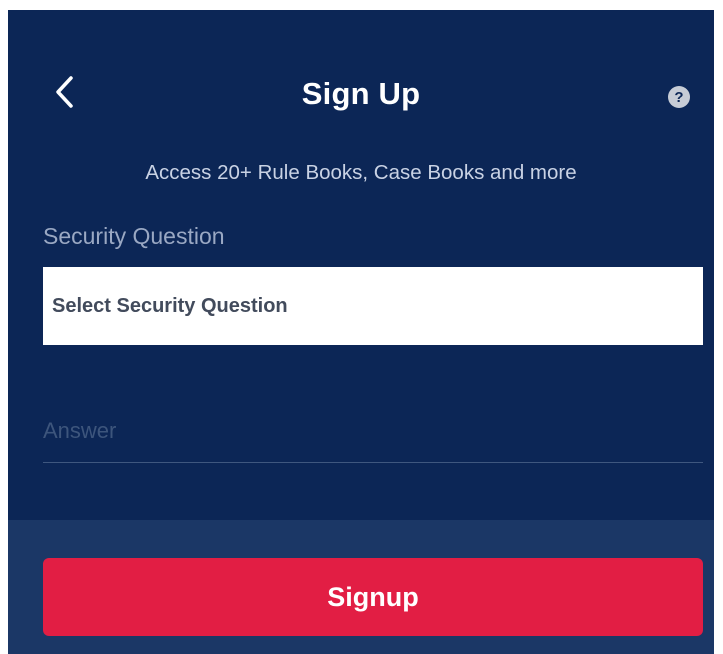 This screenshot has height=654, width=723. I want to click on help-button: ?, so click(679, 97).